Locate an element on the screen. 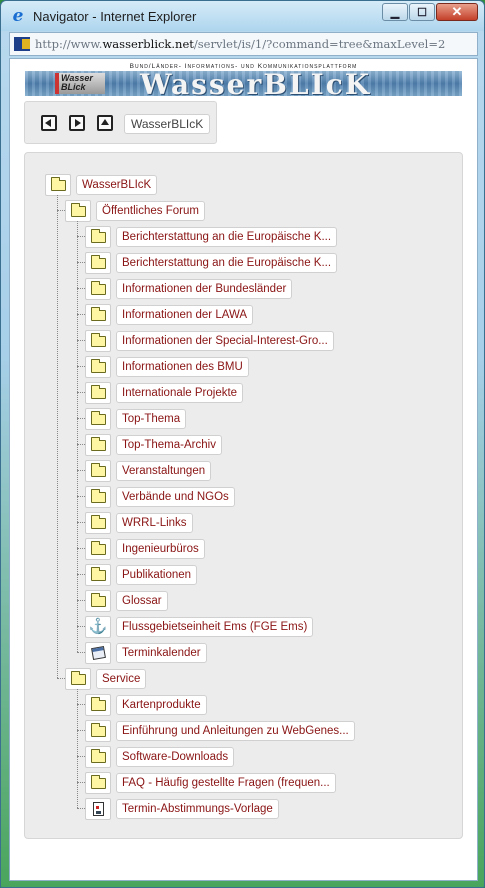  tree-node-item: Informationen des BMU is located at coordinates (167, 366).